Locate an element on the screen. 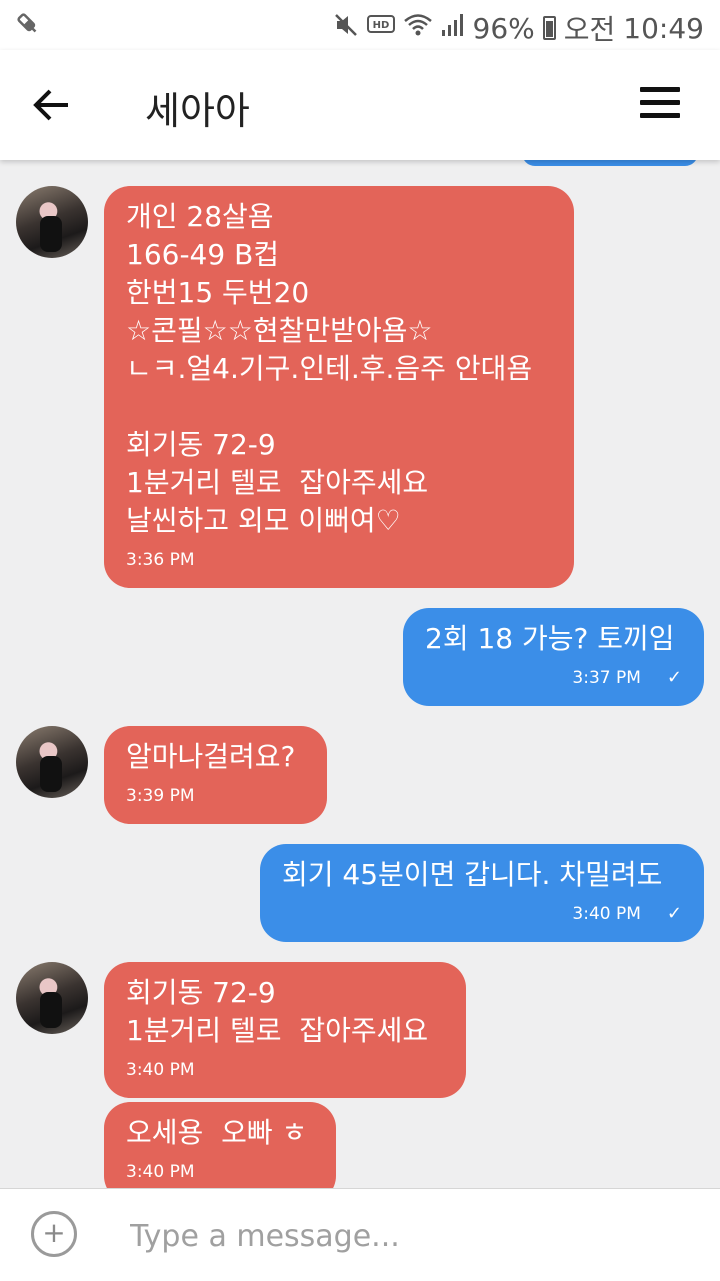 This screenshot has height=1281, width=720. message-bubble-incoming: 알마나걸려요? 3:39 PM is located at coordinates (215, 775).